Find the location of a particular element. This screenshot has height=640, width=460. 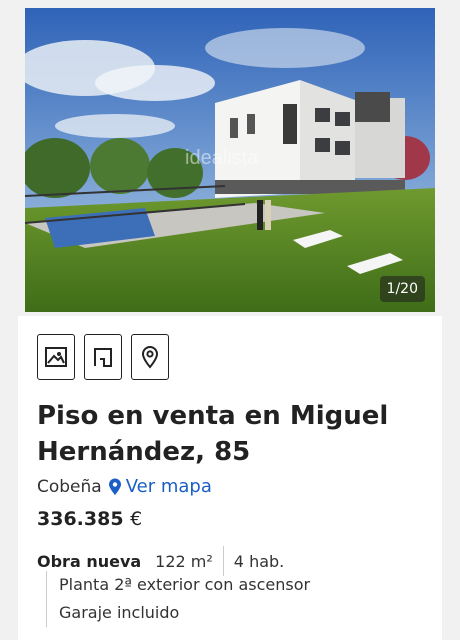

view-map-link: Ver mapa is located at coordinates (160, 486).